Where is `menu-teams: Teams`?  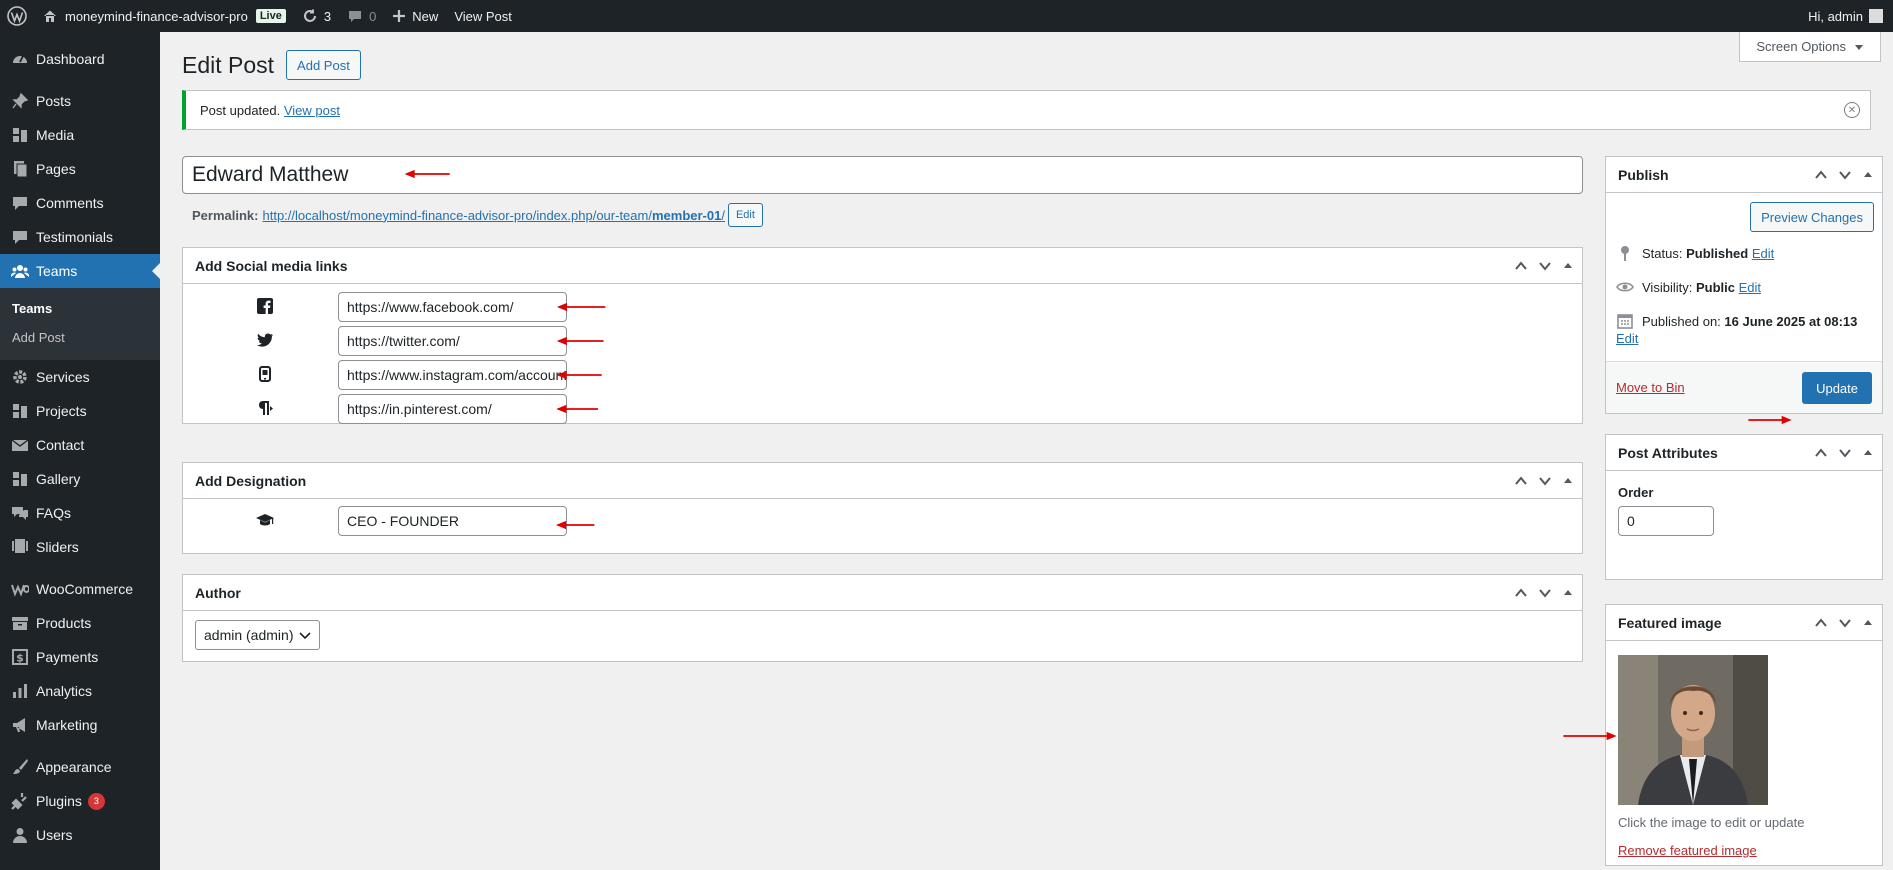
menu-teams: Teams is located at coordinates (80, 271).